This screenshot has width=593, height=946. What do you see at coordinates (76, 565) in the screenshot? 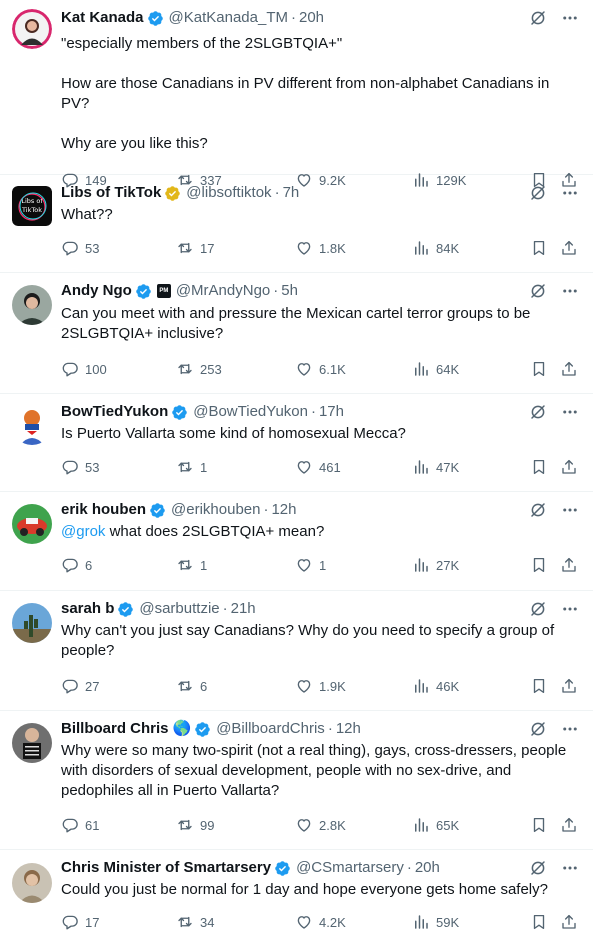
I see `reply-button: 6` at bounding box center [76, 565].